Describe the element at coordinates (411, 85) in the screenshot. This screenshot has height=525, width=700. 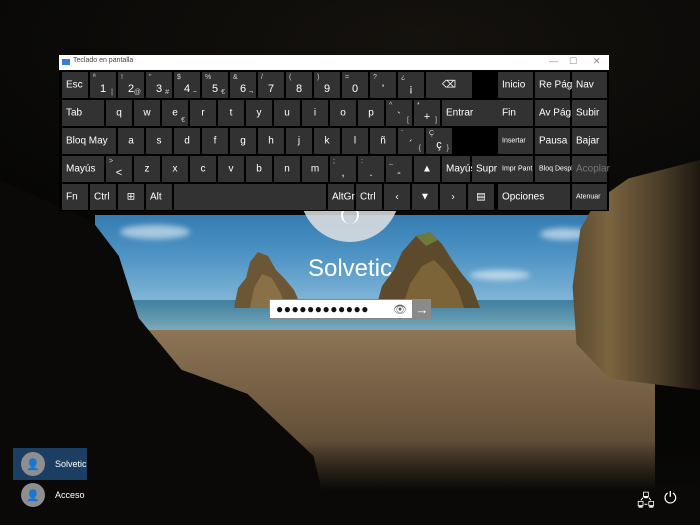
I see `key-¡: ¿ ¡` at that location.